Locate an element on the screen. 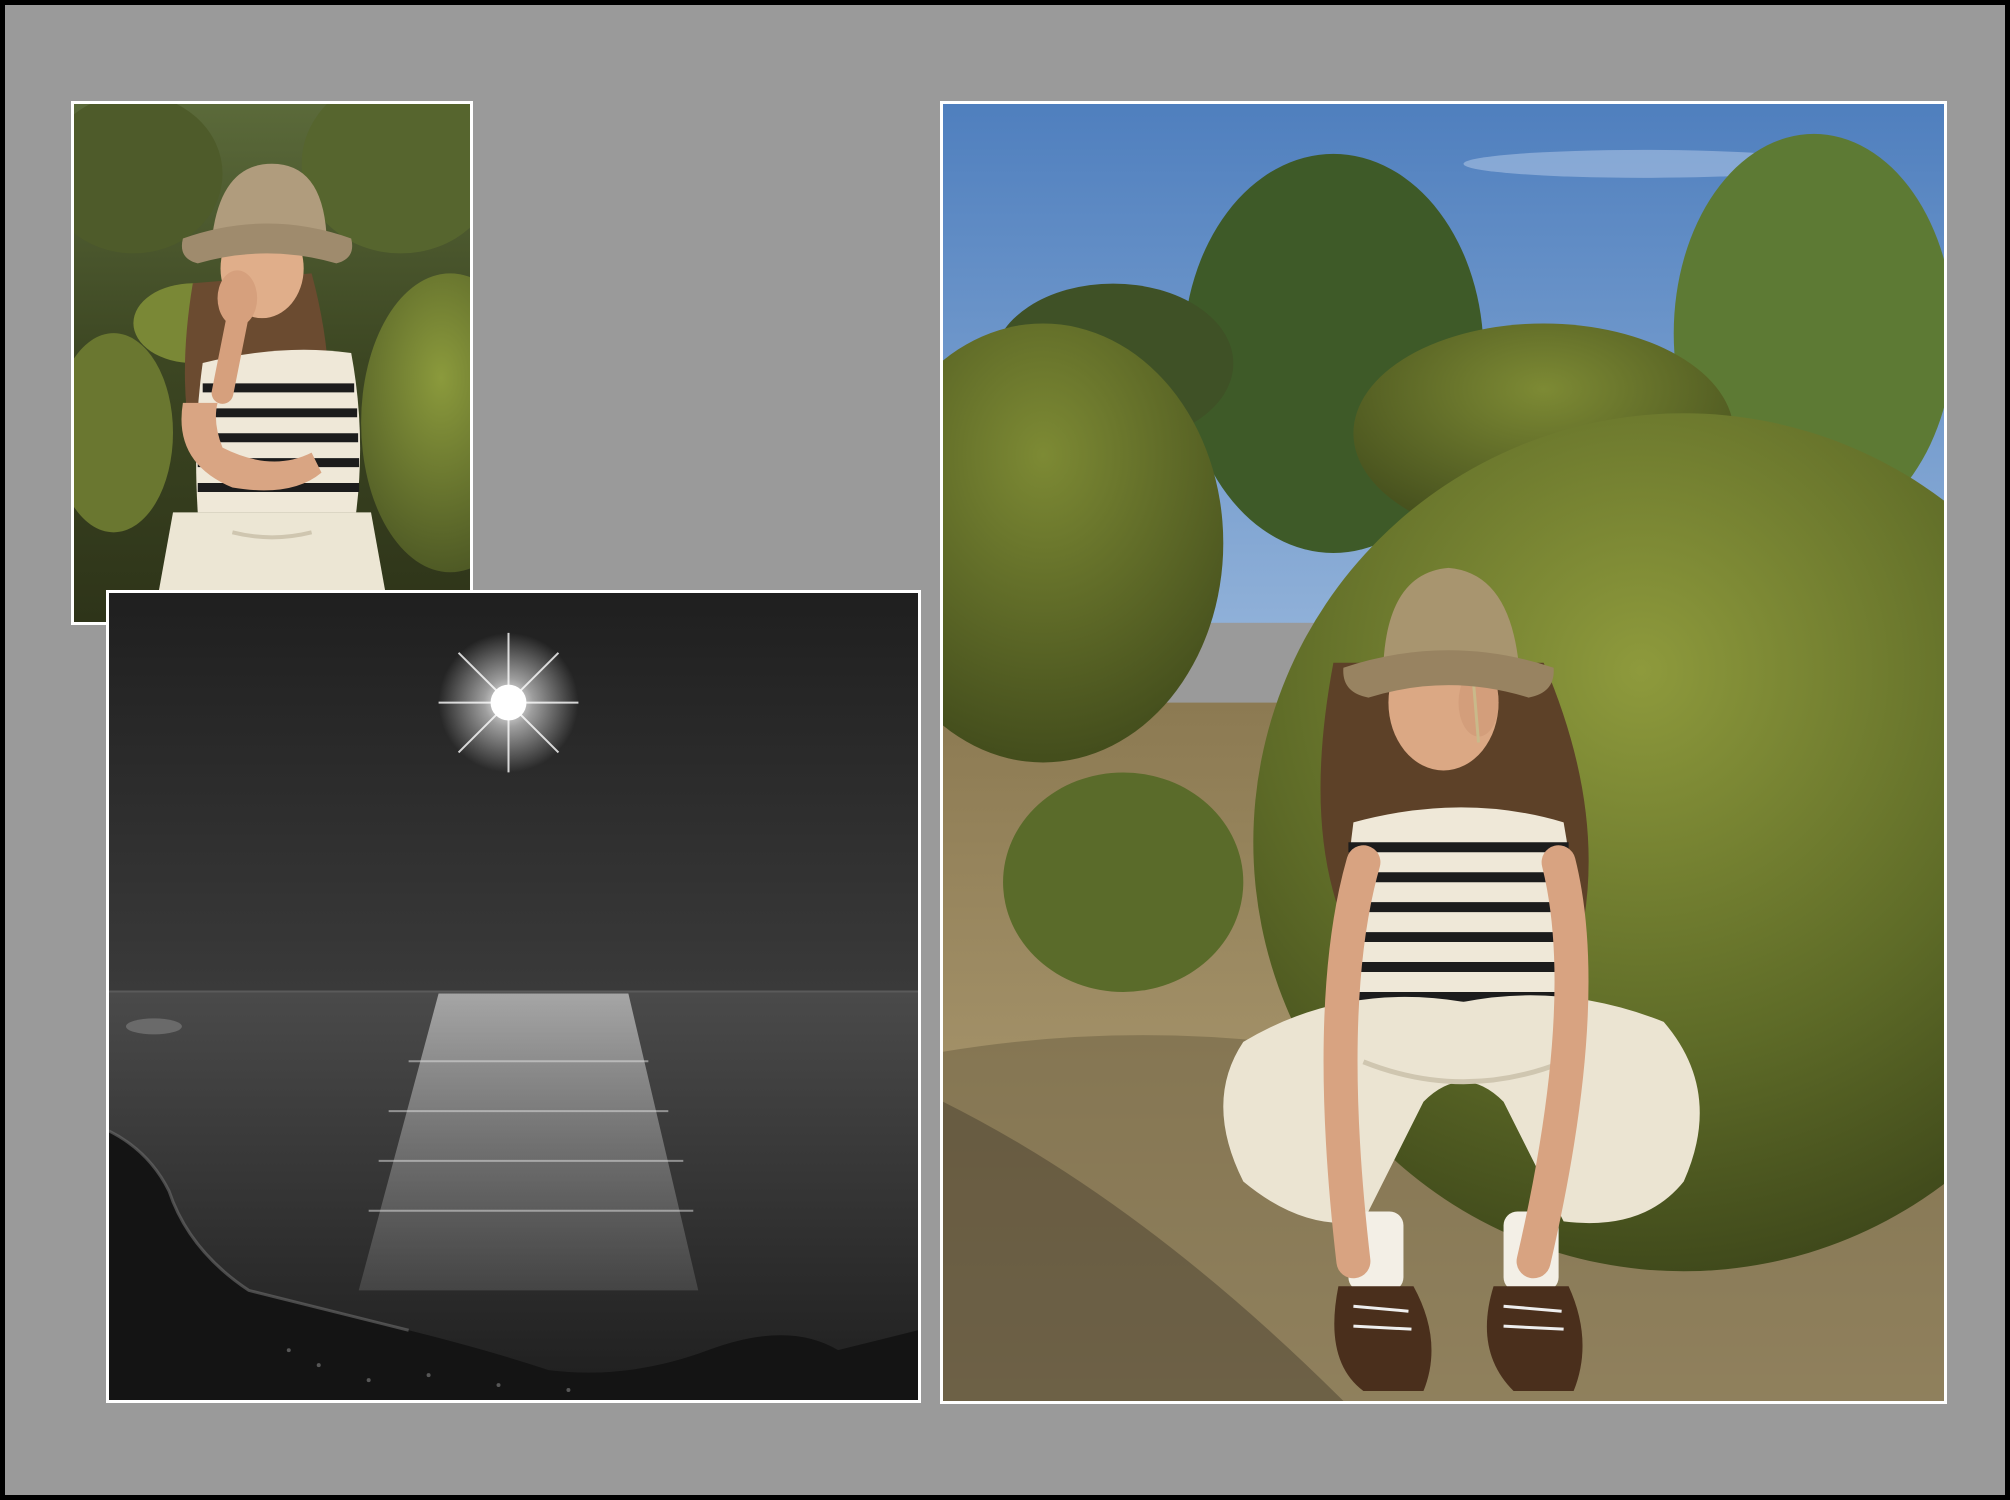 The image size is (2010, 1500). moon is located at coordinates (508, 702).